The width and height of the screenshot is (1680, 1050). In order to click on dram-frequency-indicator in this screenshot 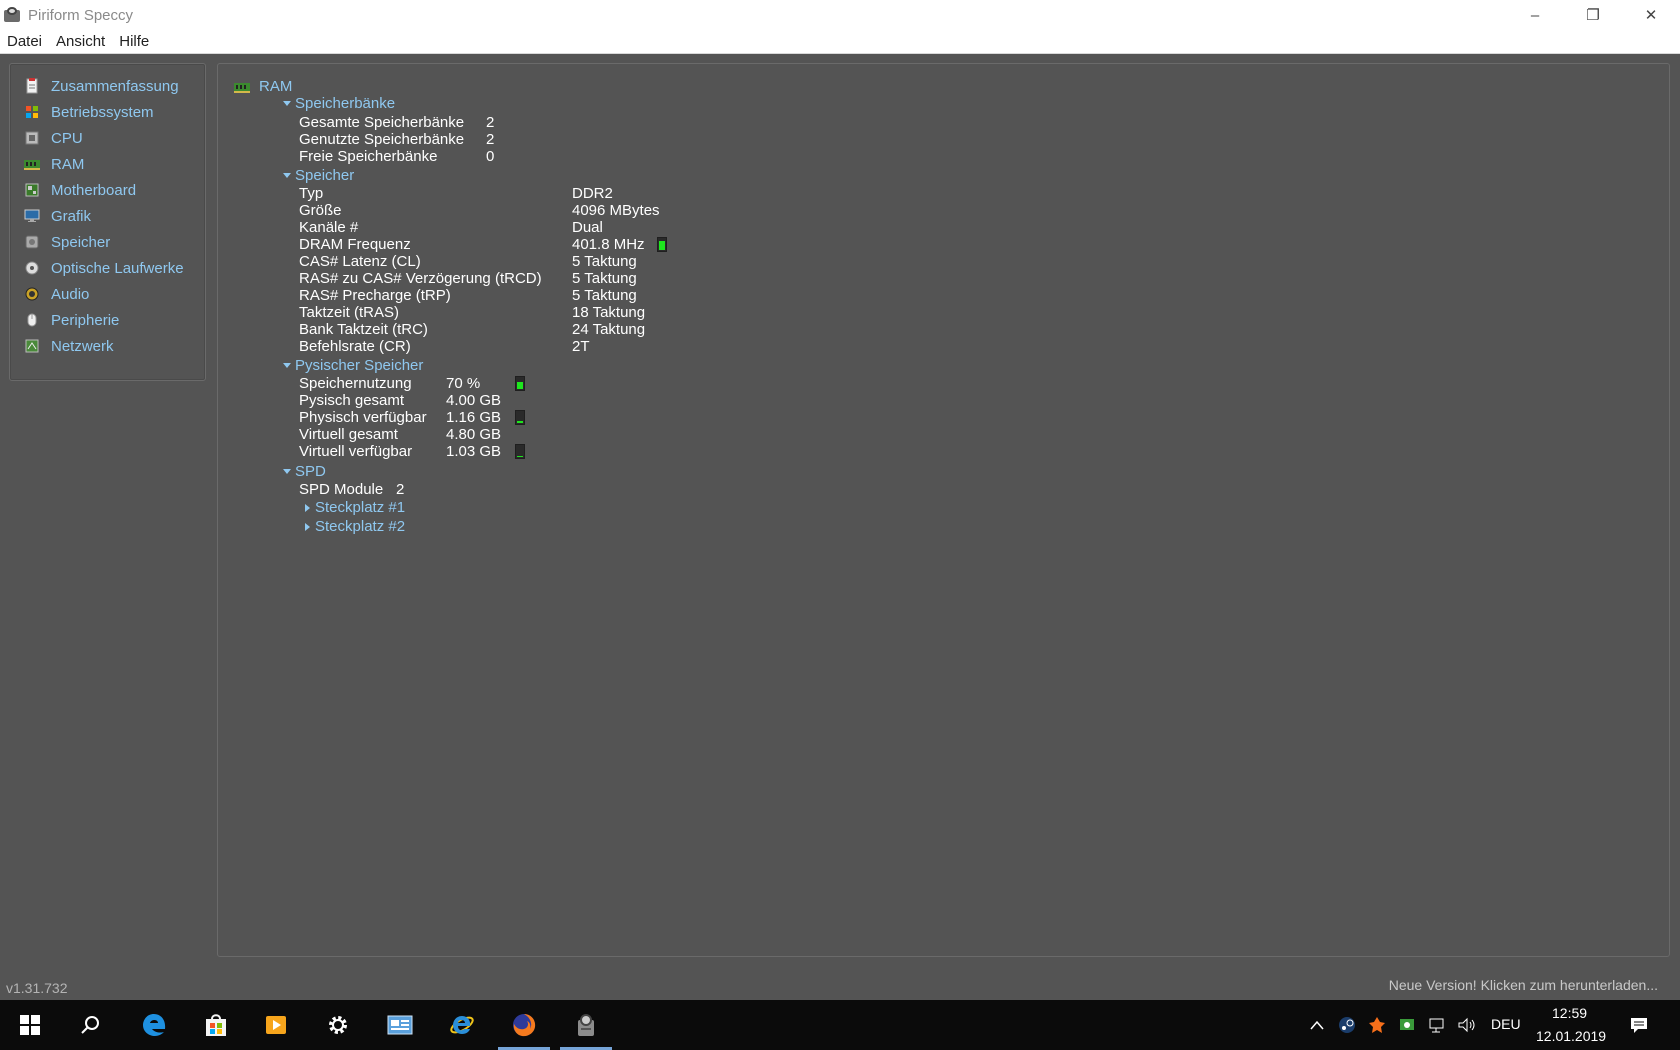, I will do `click(662, 244)`.